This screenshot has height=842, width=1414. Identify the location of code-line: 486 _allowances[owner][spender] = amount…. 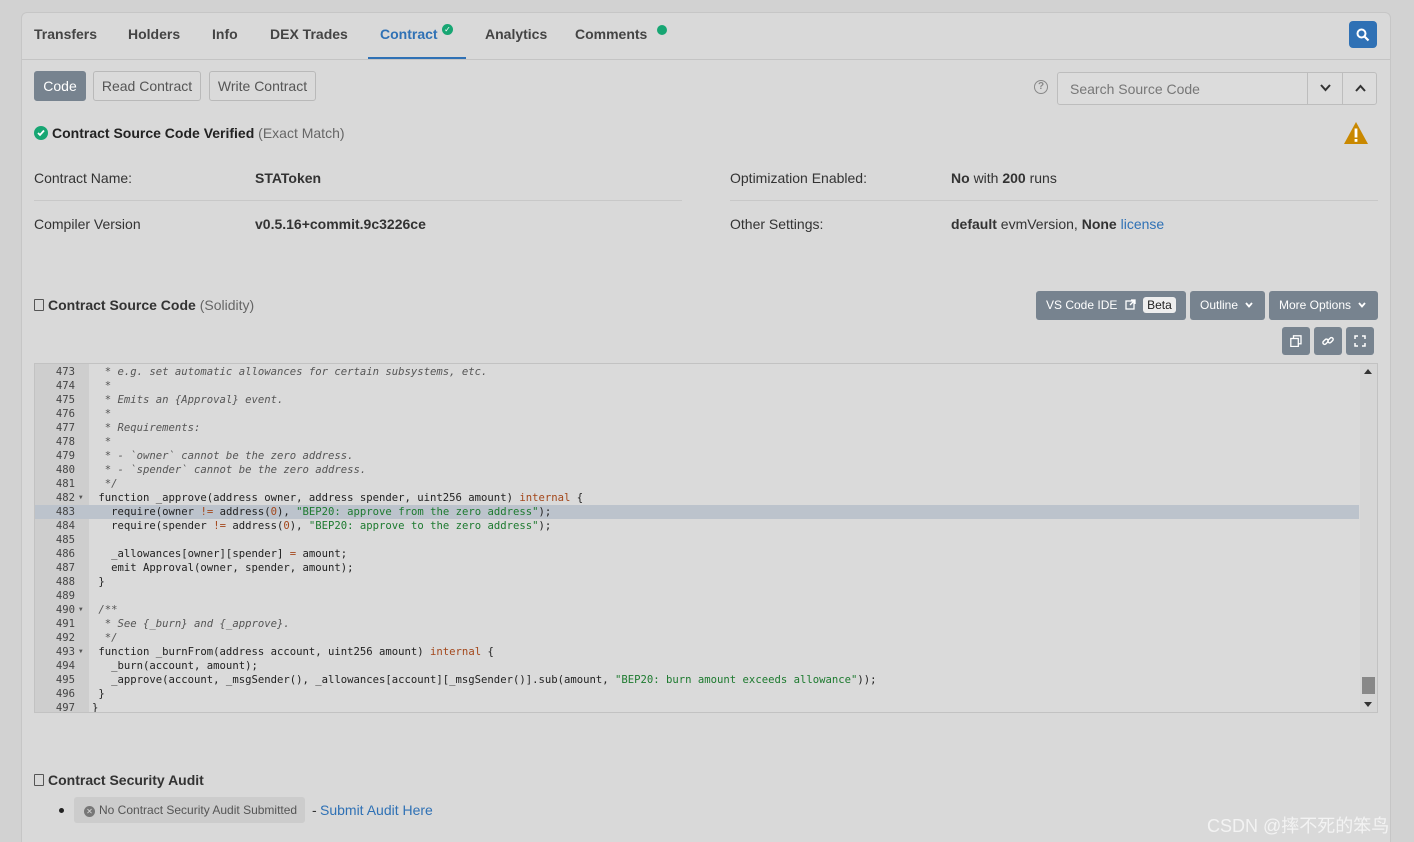
(697, 554).